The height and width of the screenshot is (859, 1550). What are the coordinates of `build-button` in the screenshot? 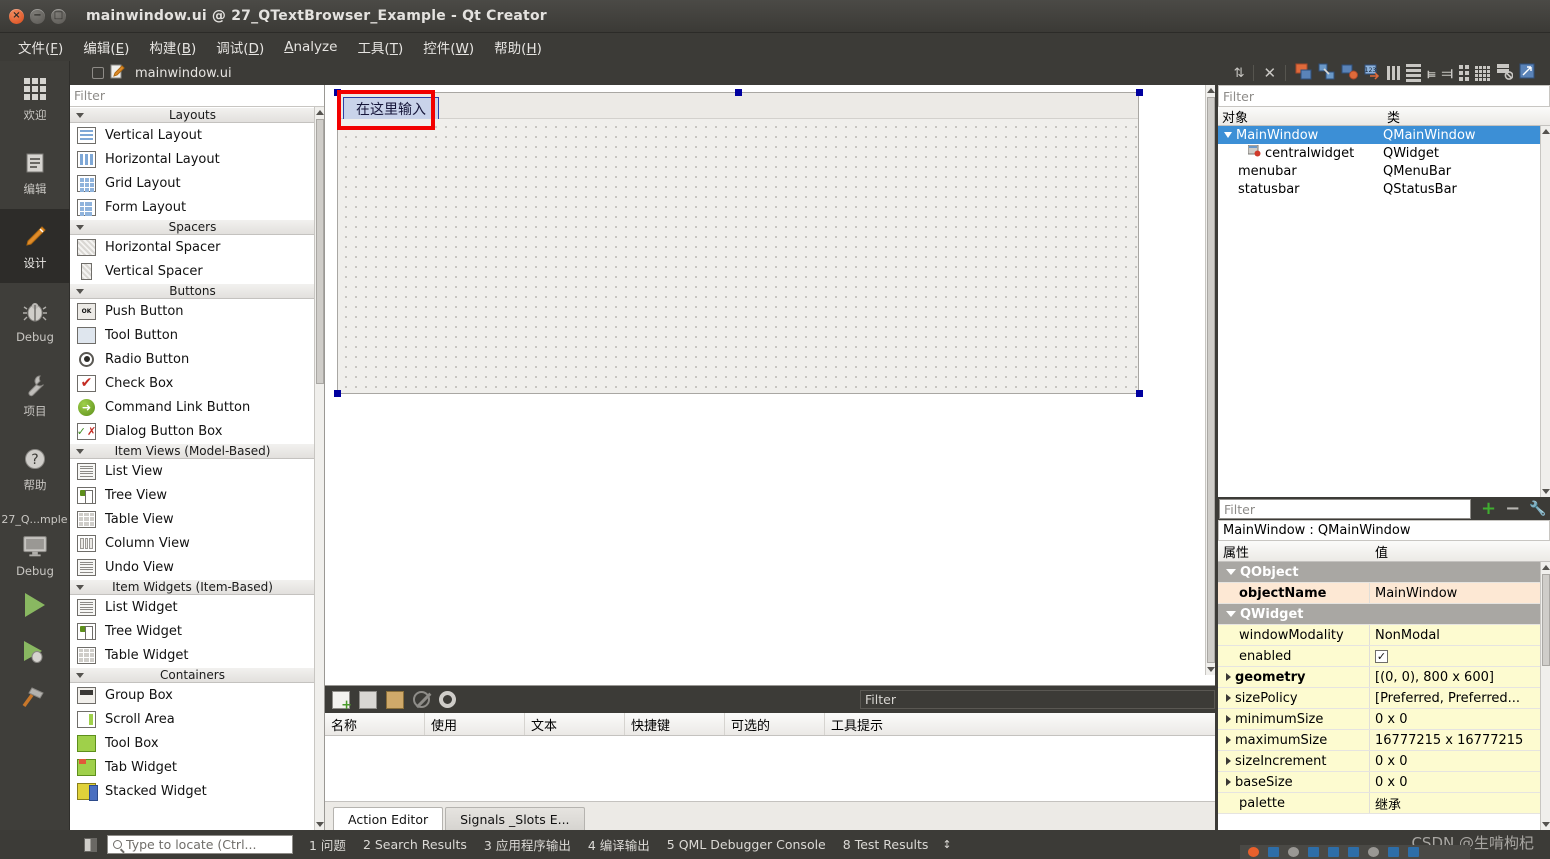 It's located at (35, 697).